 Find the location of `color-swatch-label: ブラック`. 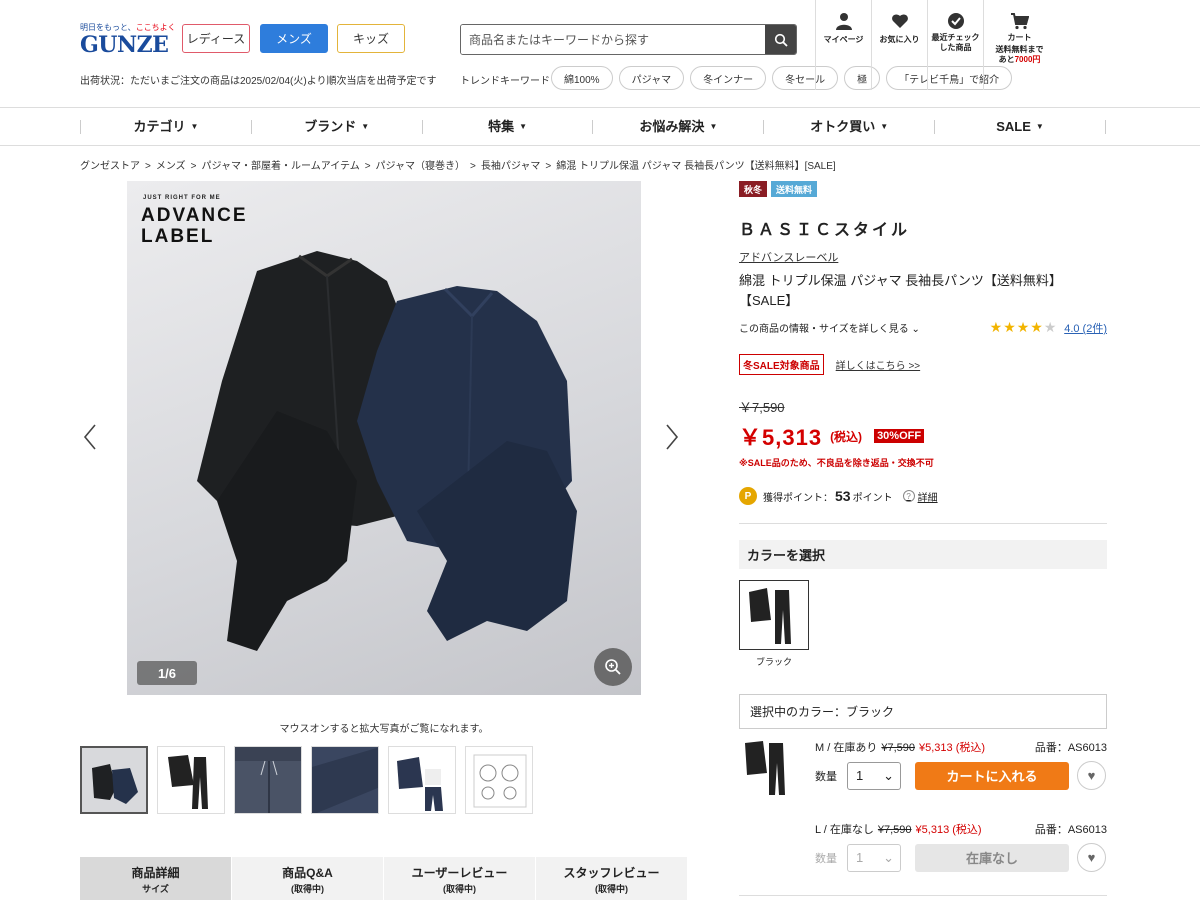

color-swatch-label: ブラック is located at coordinates (773, 662).